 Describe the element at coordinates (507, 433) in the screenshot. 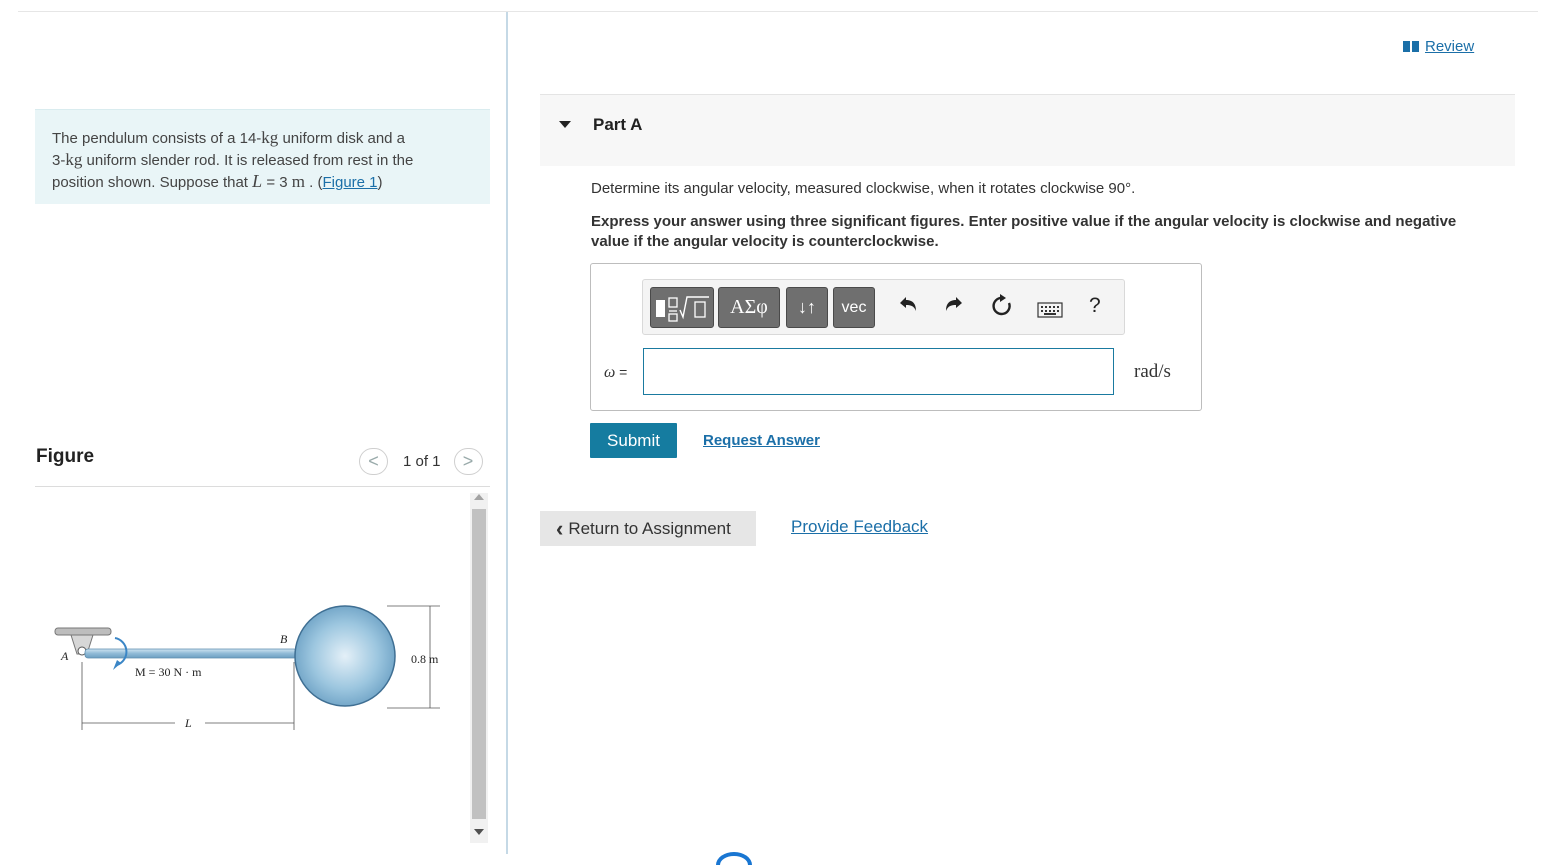

I see `pane-divider` at that location.